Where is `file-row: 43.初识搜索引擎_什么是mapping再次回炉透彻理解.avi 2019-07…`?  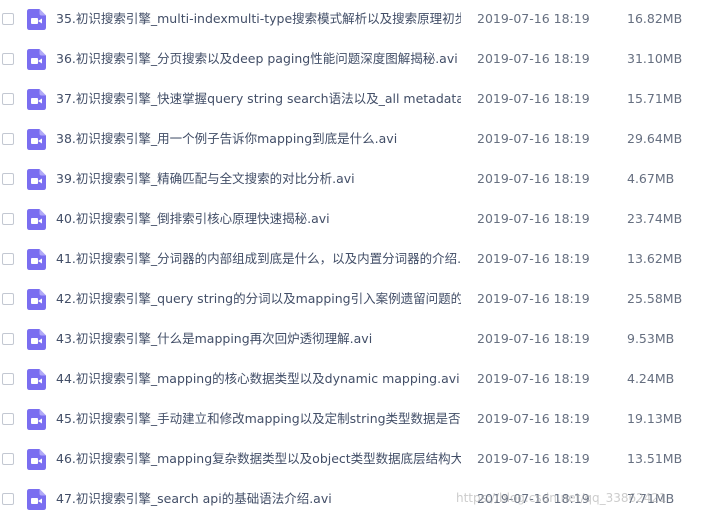 file-row: 43.初识搜索引擎_什么是mapping再次回炉透彻理解.avi 2019-07… is located at coordinates (352, 340).